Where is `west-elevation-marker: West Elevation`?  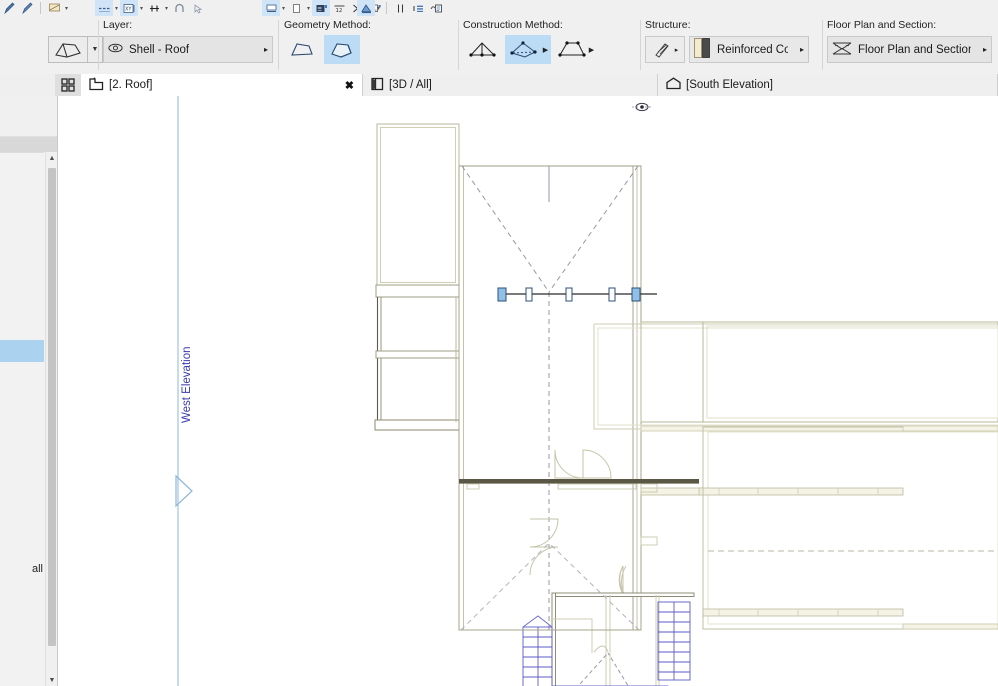
west-elevation-marker: West Elevation is located at coordinates (184, 391).